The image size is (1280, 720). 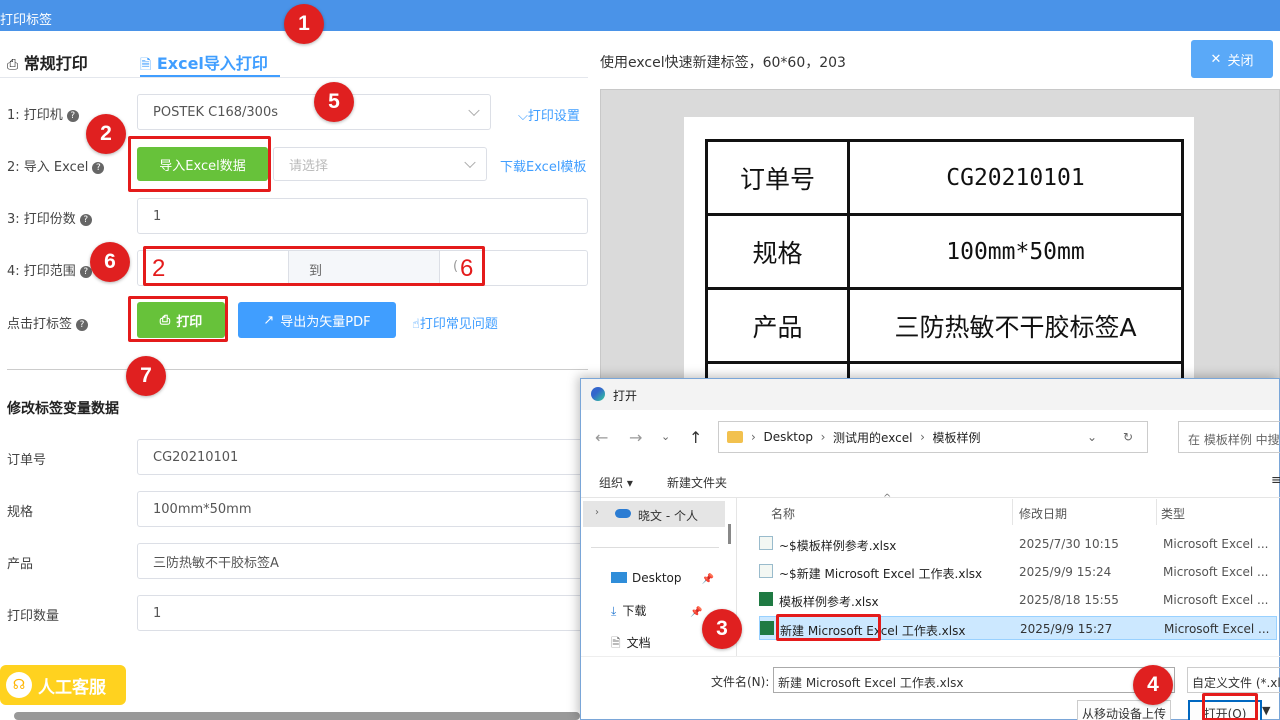 I want to click on label-row: 规格 100mm*50mm, so click(x=944, y=251).